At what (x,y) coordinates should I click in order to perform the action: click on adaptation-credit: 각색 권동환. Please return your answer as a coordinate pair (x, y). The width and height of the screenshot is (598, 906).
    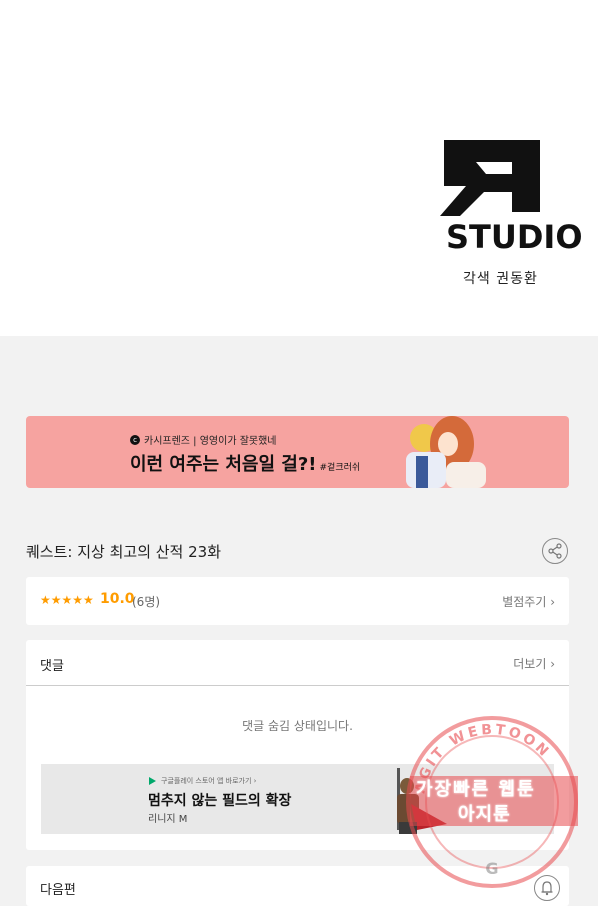
    Looking at the image, I should click on (500, 279).